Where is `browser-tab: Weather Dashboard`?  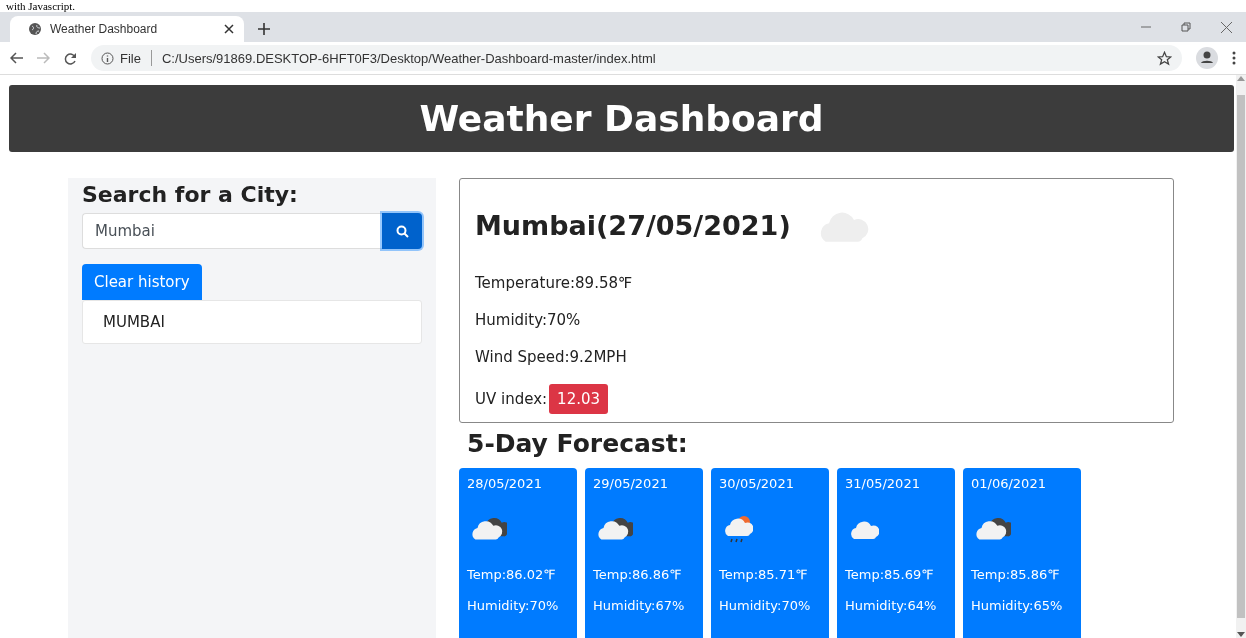
browser-tab: Weather Dashboard is located at coordinates (127, 29).